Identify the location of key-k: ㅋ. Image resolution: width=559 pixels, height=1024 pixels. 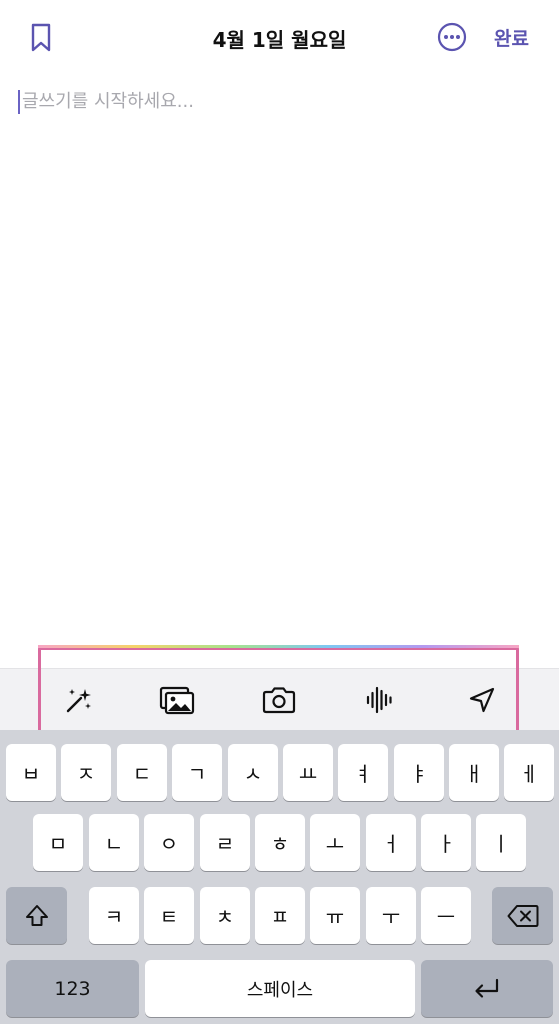
(114, 915).